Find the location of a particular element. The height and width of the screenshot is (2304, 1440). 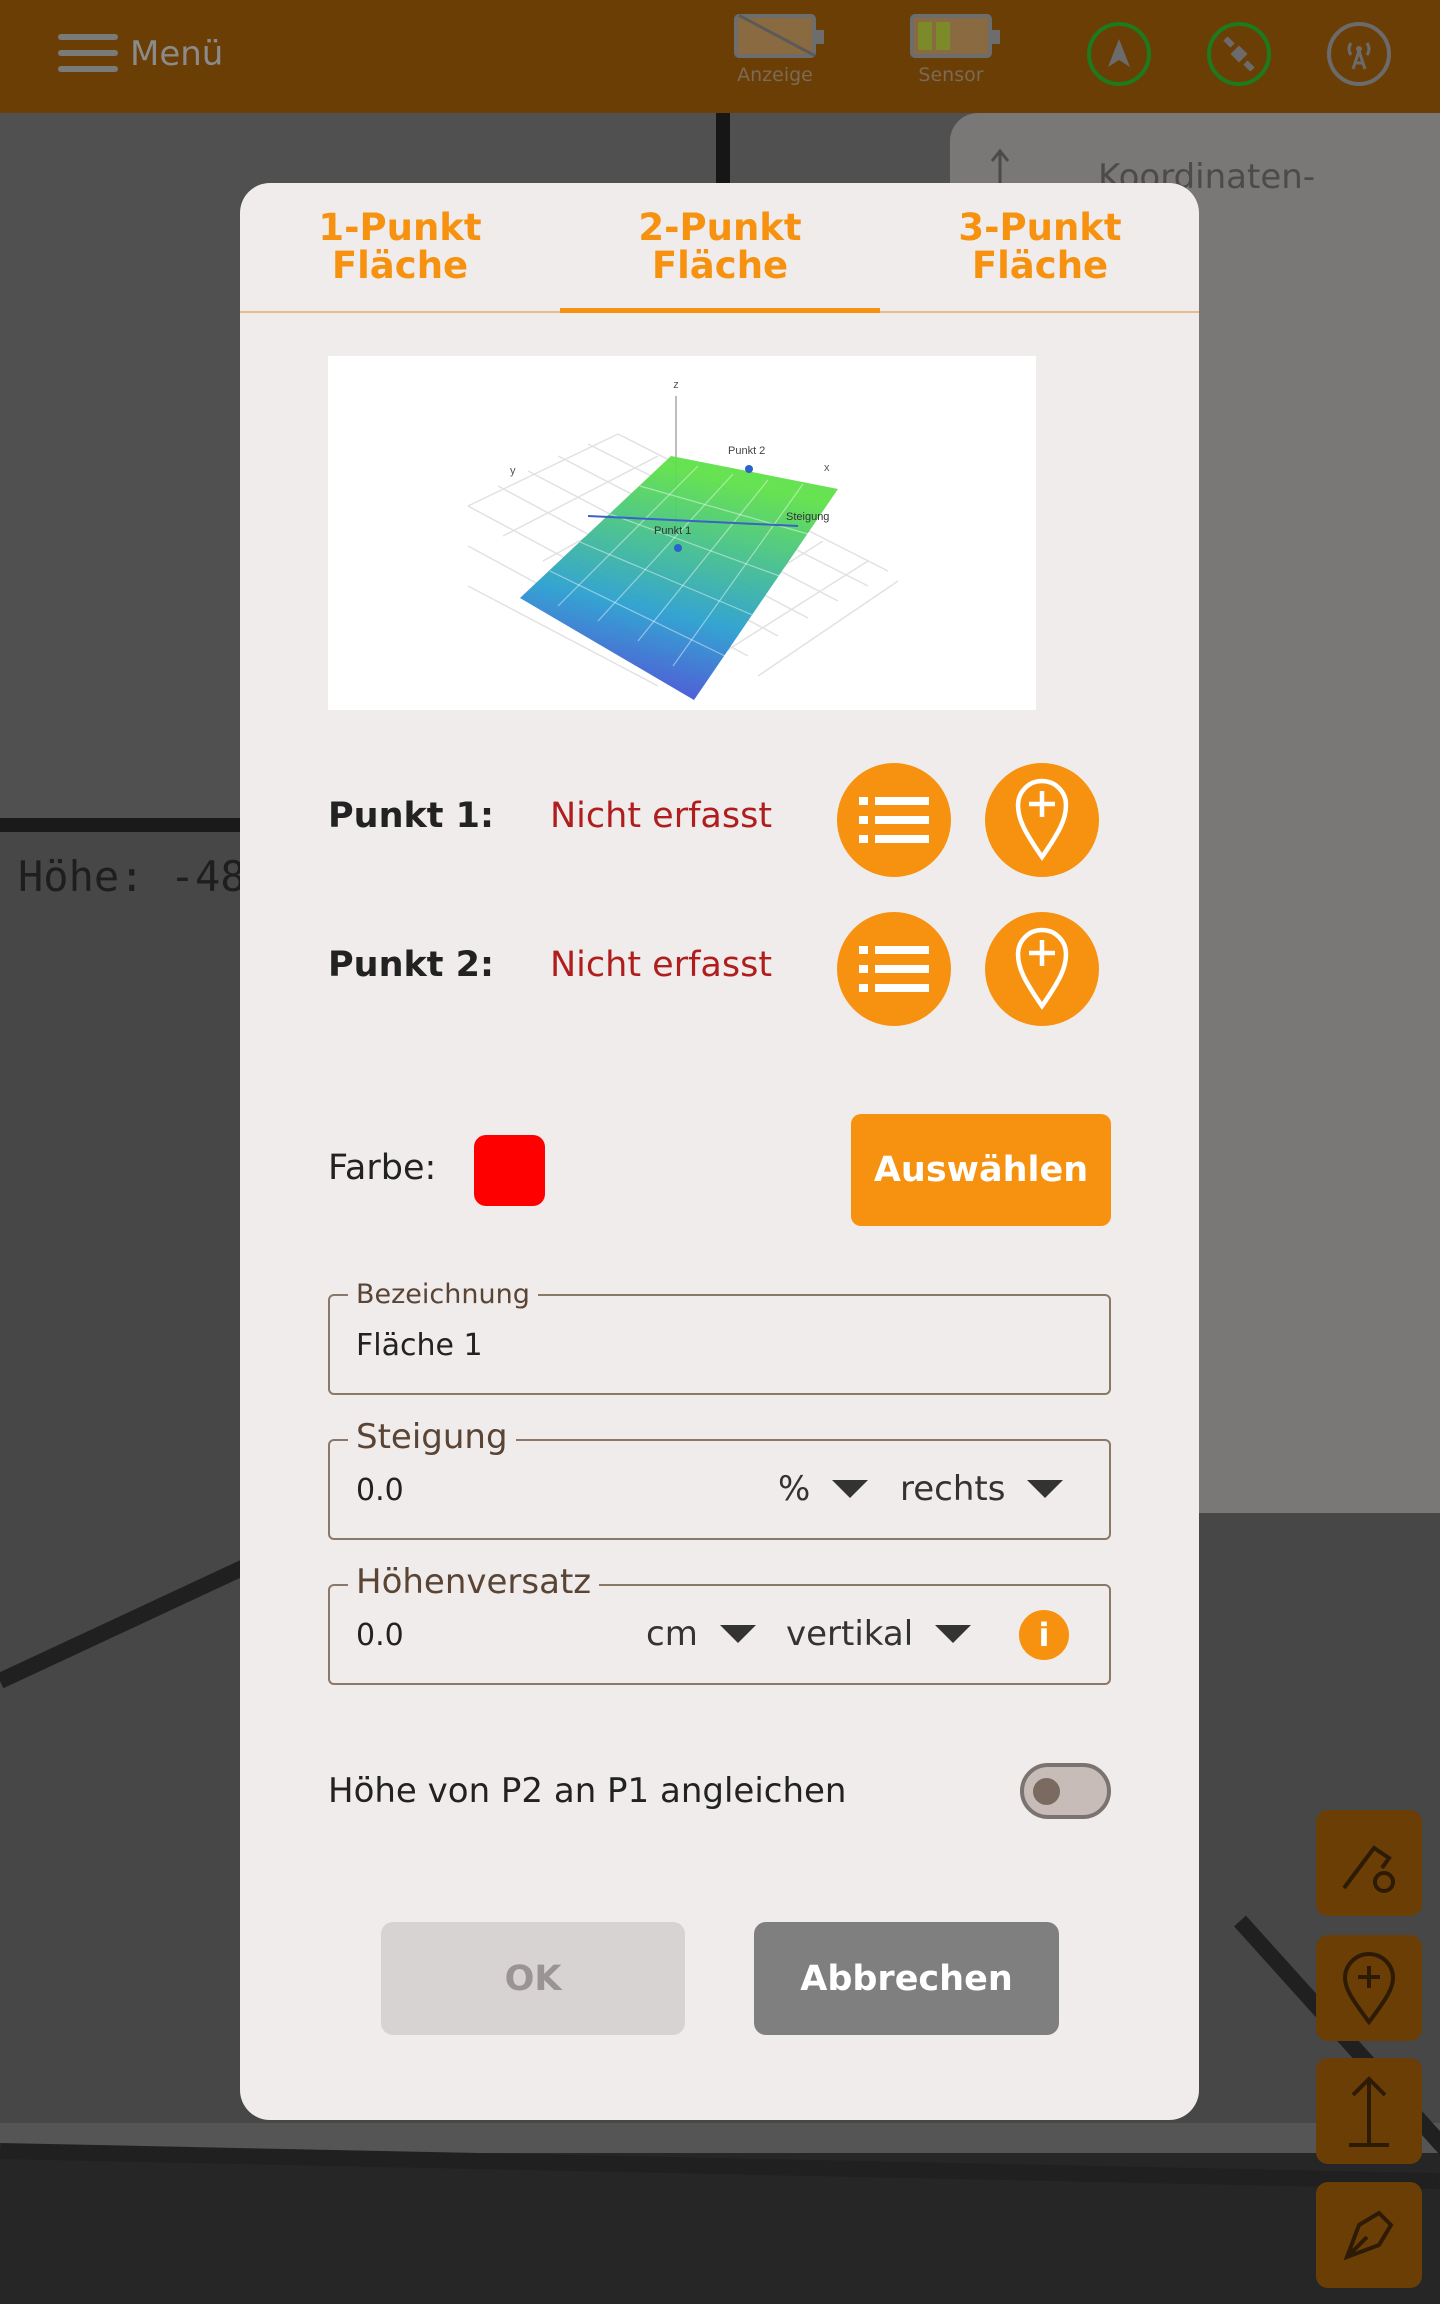

height-offset-legend: Höhenversatz is located at coordinates (474, 1582).